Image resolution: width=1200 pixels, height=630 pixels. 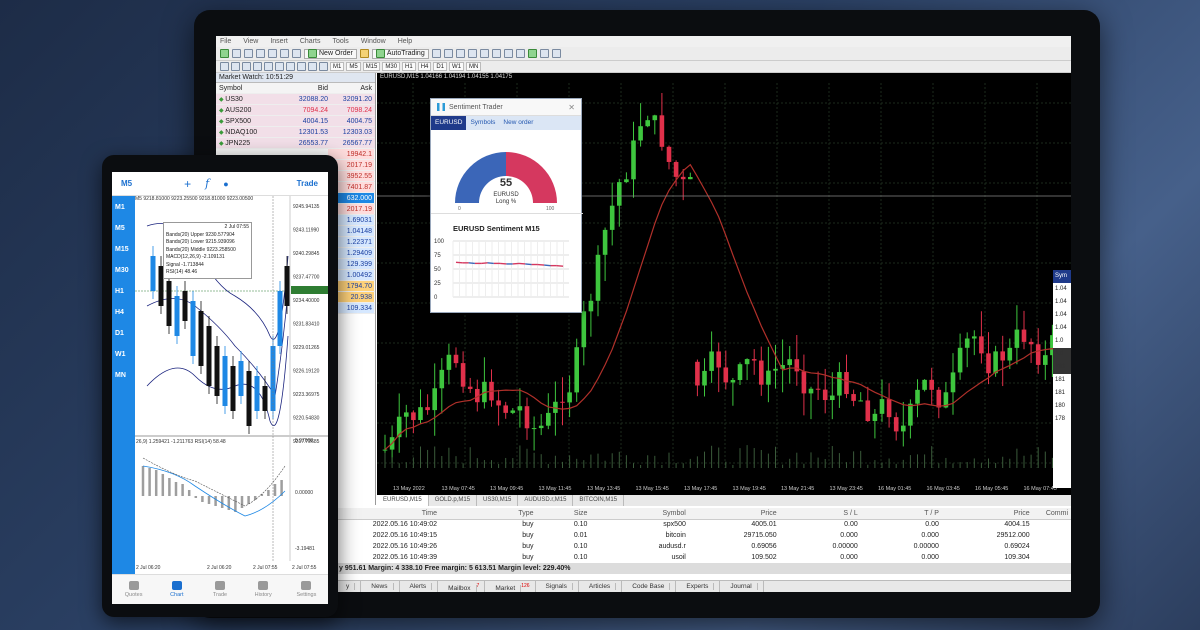 What do you see at coordinates (364, 53) in the screenshot?
I see `metaeditor-icon` at bounding box center [364, 53].